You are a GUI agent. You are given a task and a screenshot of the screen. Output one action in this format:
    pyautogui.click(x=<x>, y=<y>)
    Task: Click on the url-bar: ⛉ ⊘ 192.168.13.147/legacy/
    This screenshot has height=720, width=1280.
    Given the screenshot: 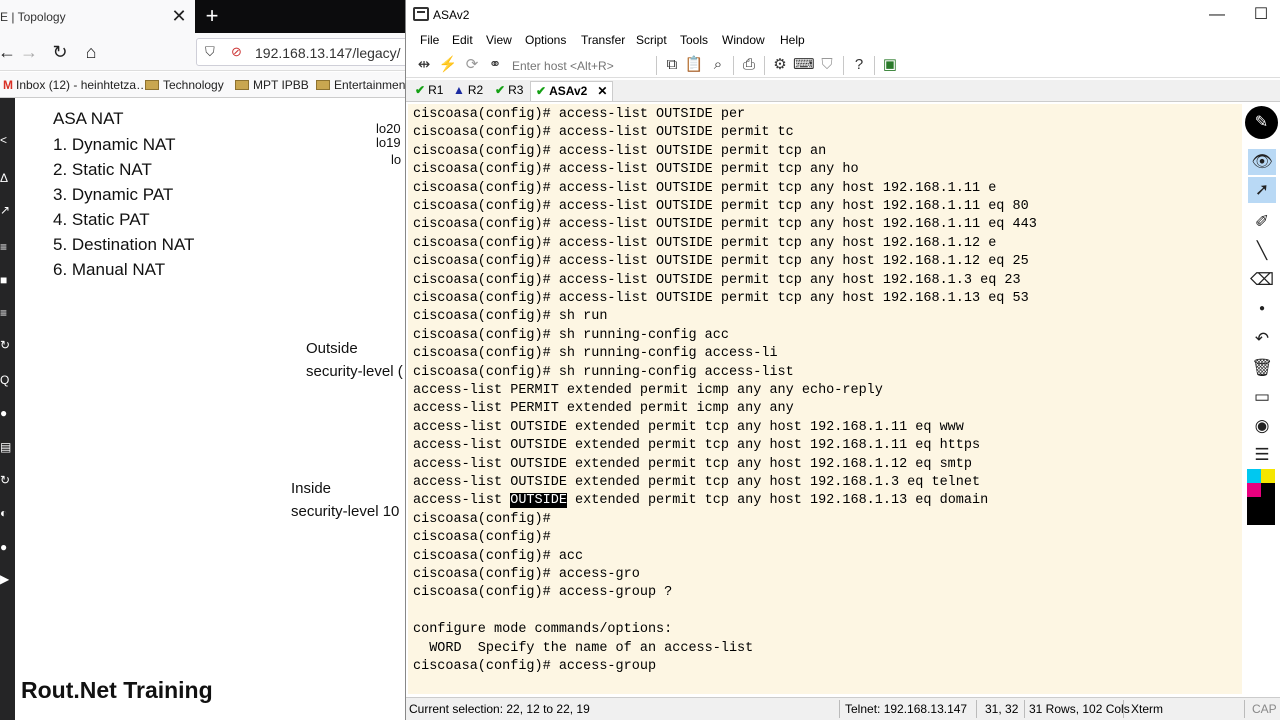 What is the action you would take?
    pyautogui.click(x=303, y=52)
    